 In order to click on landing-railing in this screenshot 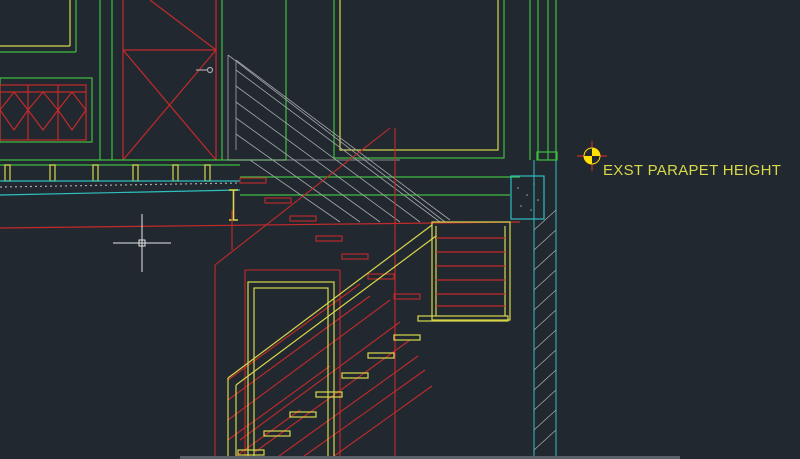, I will do `click(470, 272)`.